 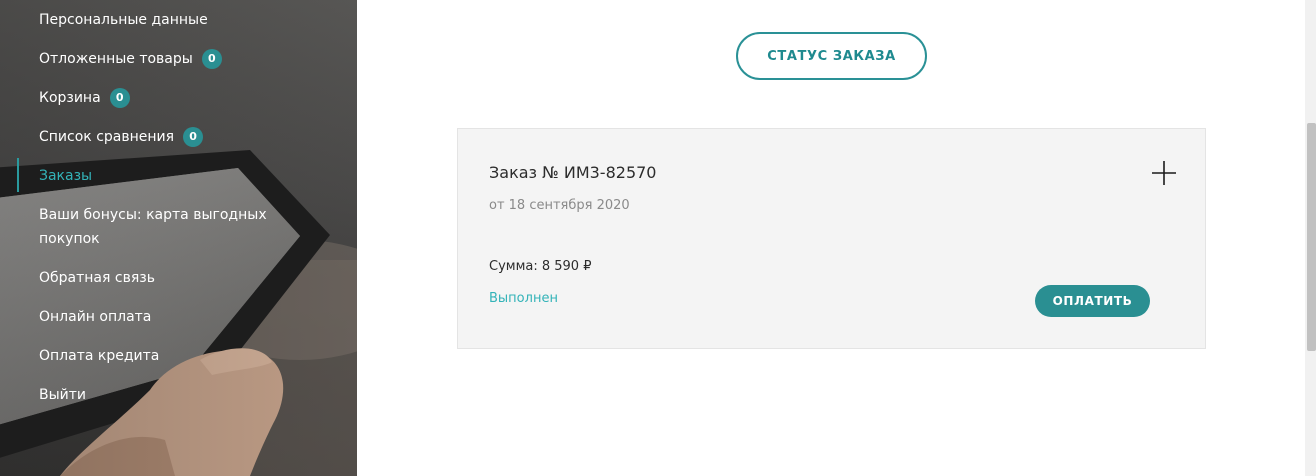 I want to click on sidebar-item-feedback: Обратная связь, so click(x=97, y=278).